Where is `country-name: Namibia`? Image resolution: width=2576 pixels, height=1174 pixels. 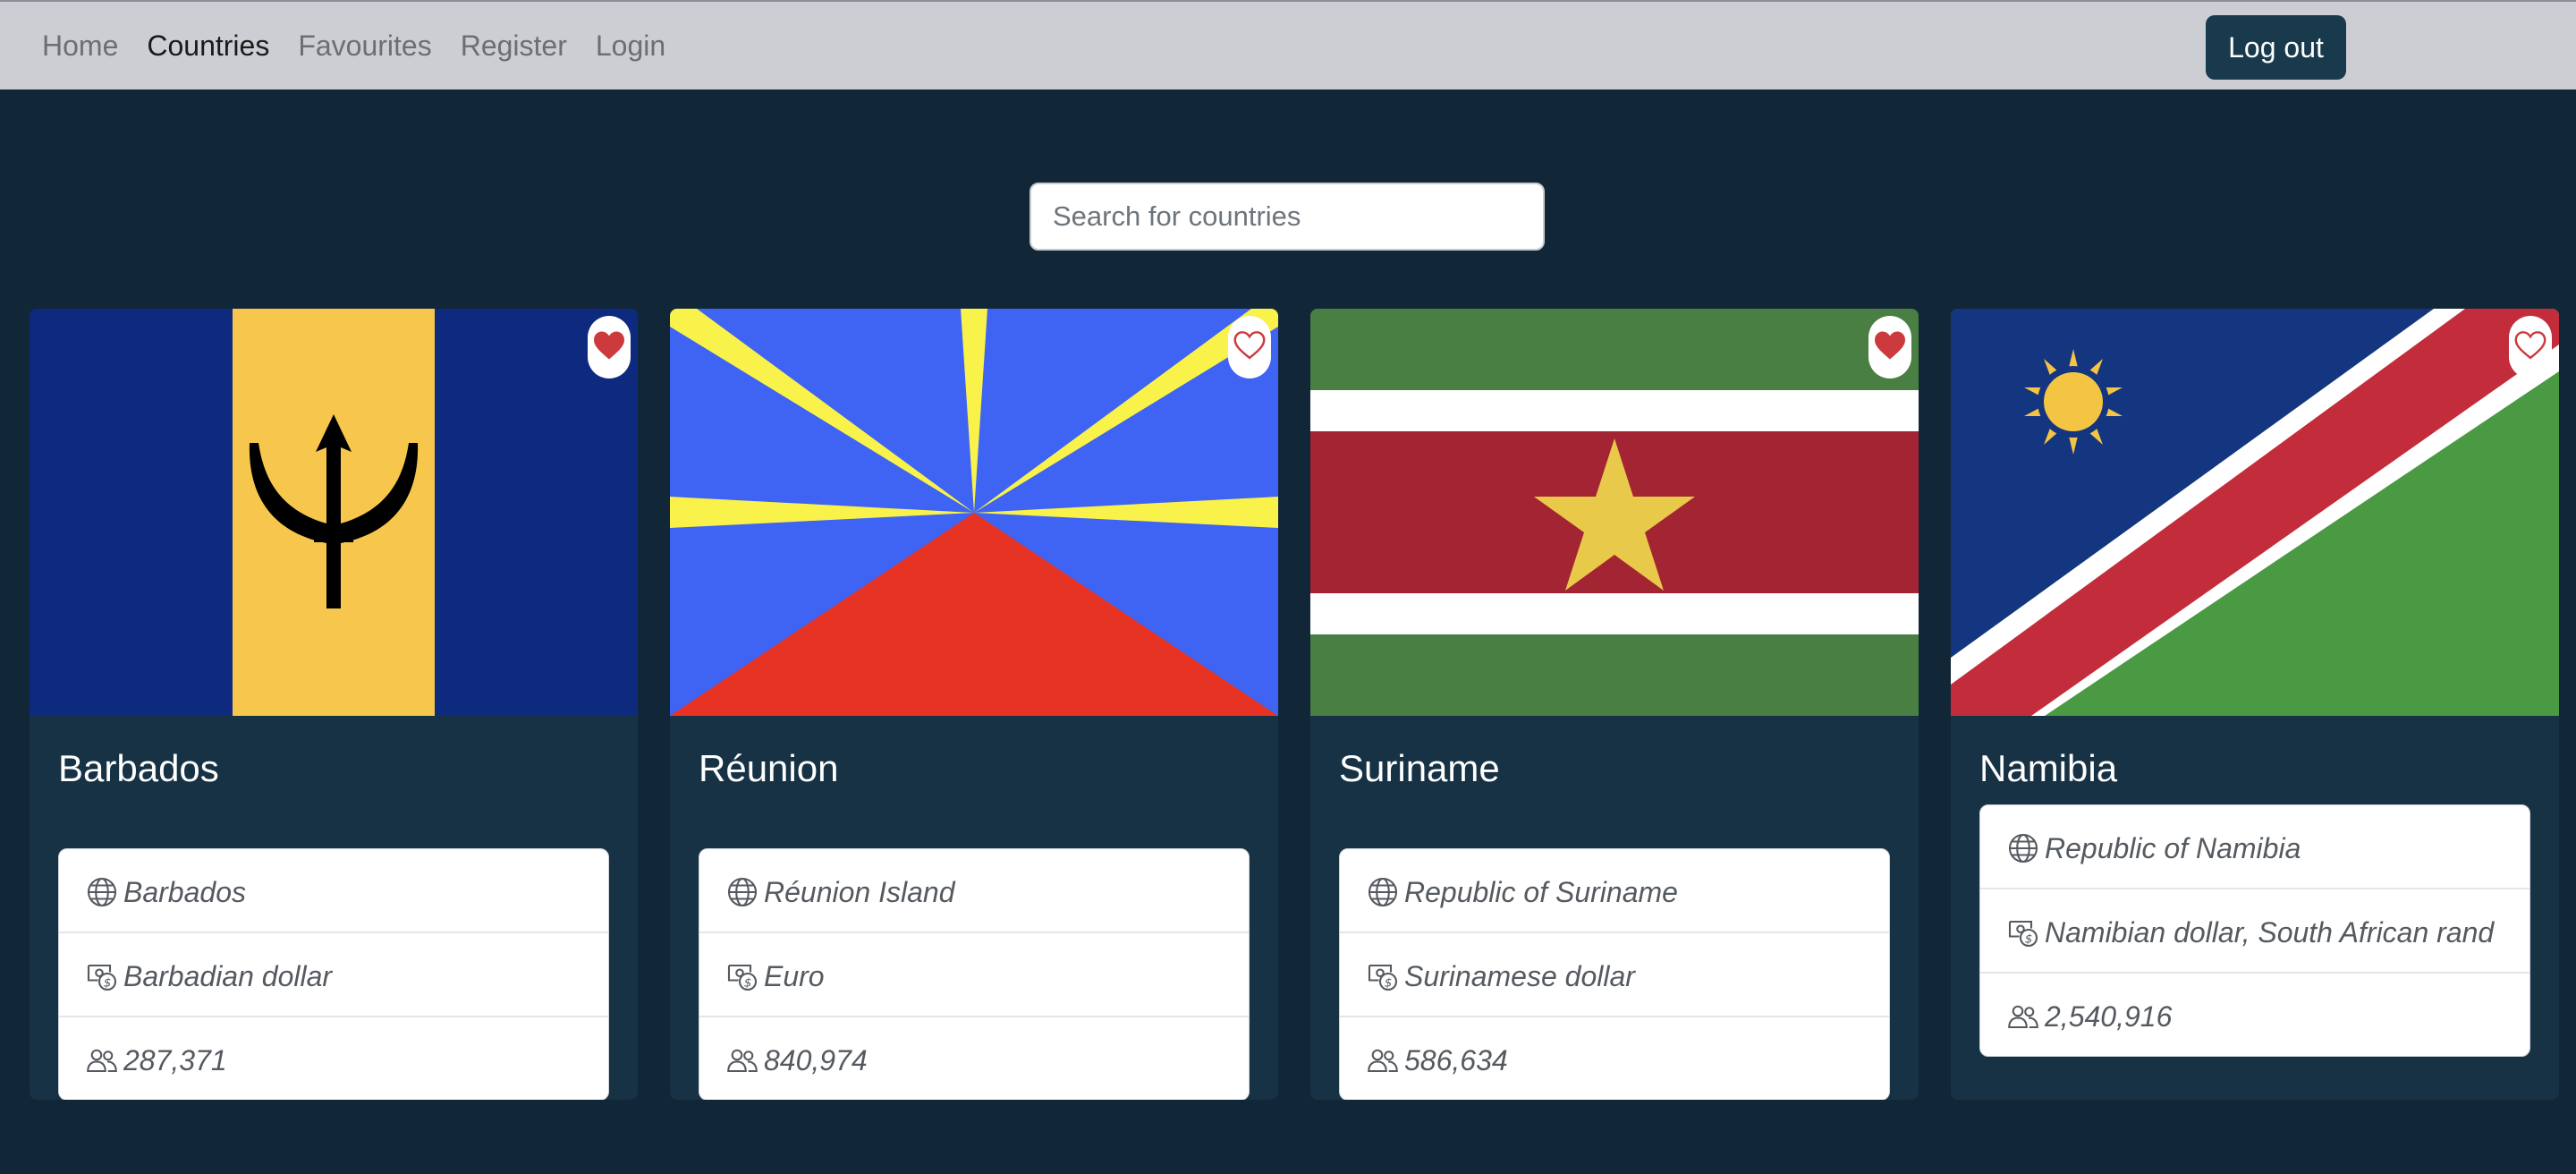
country-name: Namibia is located at coordinates (2048, 768).